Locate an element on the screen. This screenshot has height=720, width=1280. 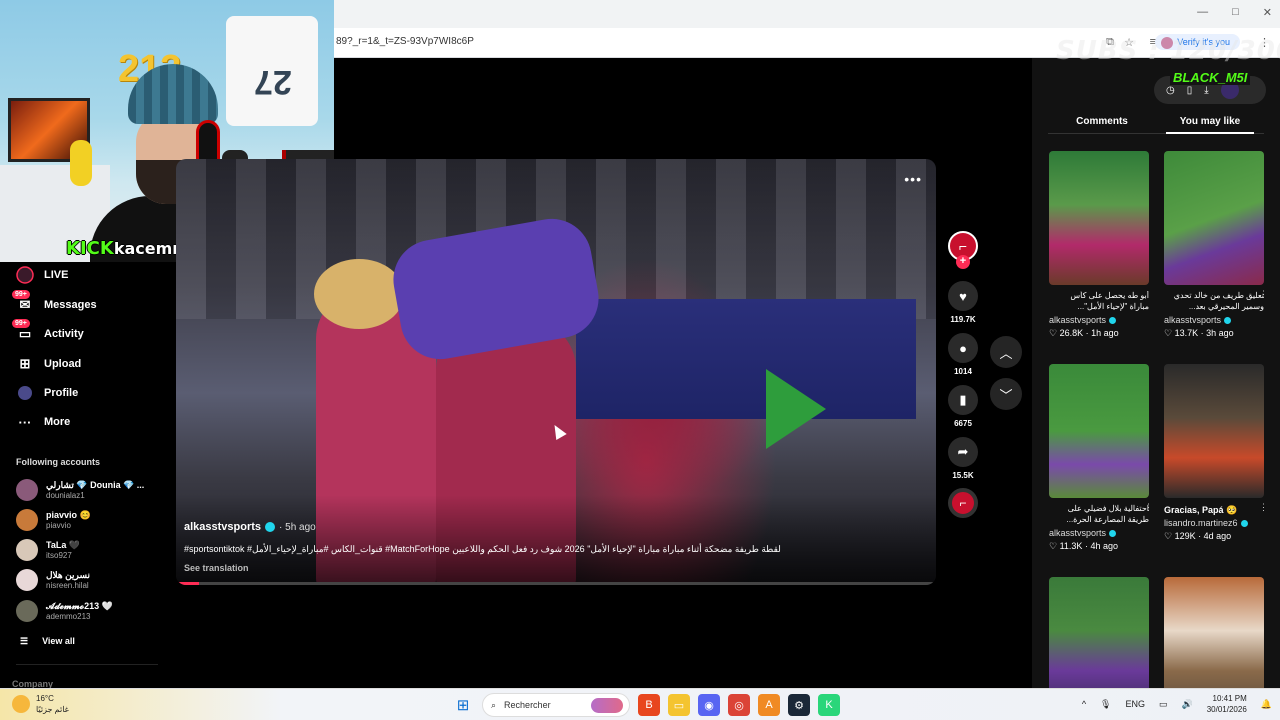
following-header: Following accounts is located at coordinates (58, 462).